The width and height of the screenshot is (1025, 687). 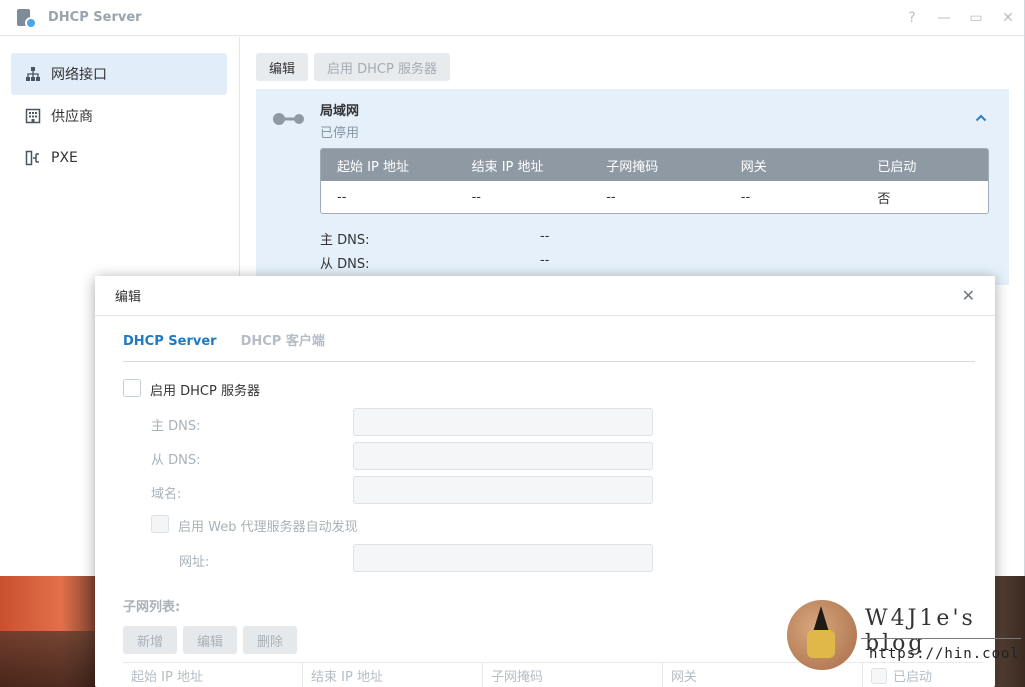 What do you see at coordinates (611, 197) in the screenshot?
I see `cell-subnet-mask: --` at bounding box center [611, 197].